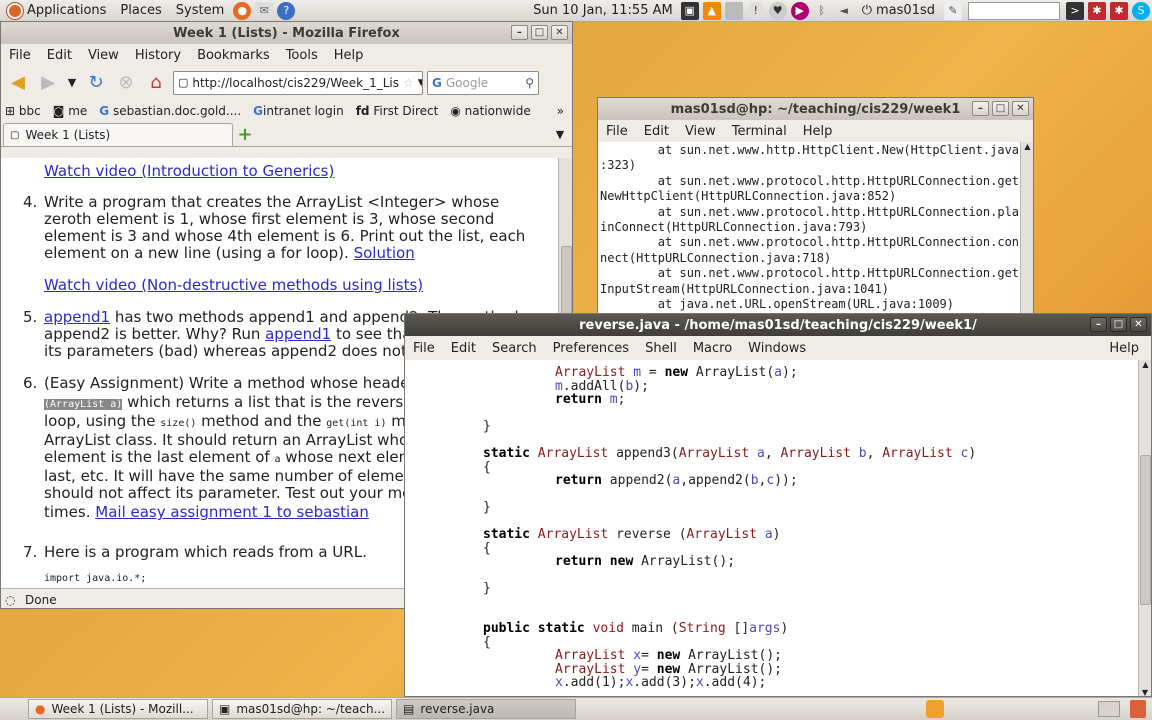 The width and height of the screenshot is (1152, 720). Describe the element at coordinates (103, 55) in the screenshot. I see `menu-view: View` at that location.